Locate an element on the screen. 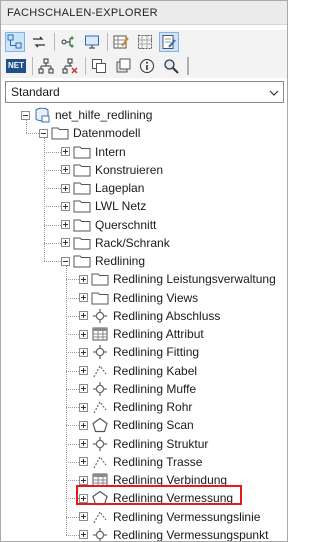  tree-item-root: net_hilfe_redlining is located at coordinates (86, 115).